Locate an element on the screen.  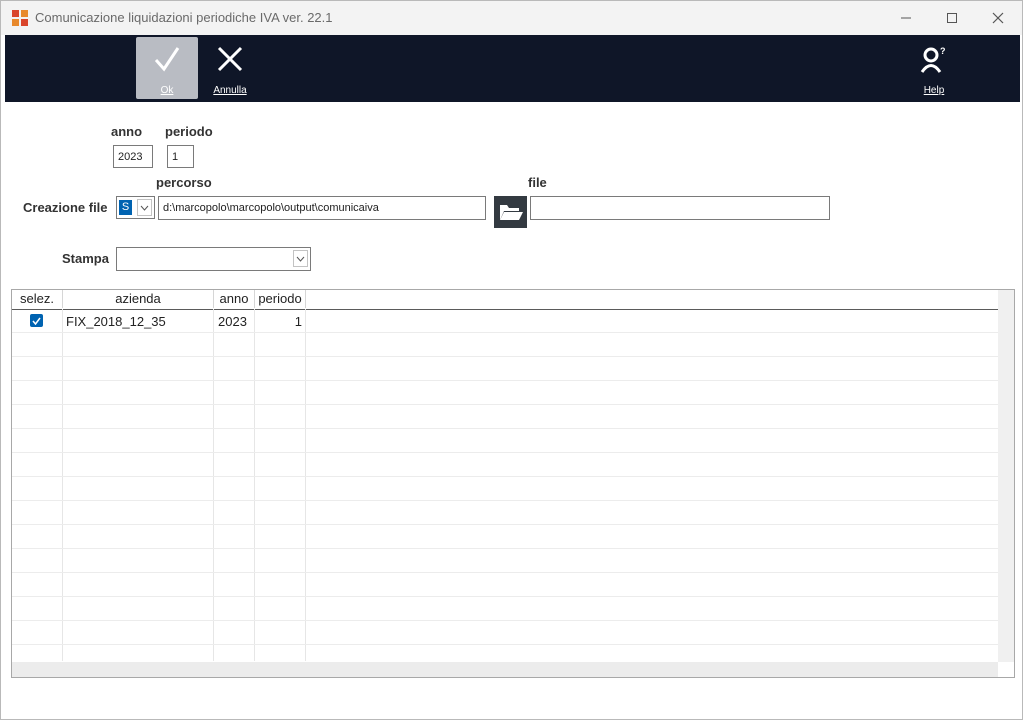
row-select-checkbox is located at coordinates (36, 320).